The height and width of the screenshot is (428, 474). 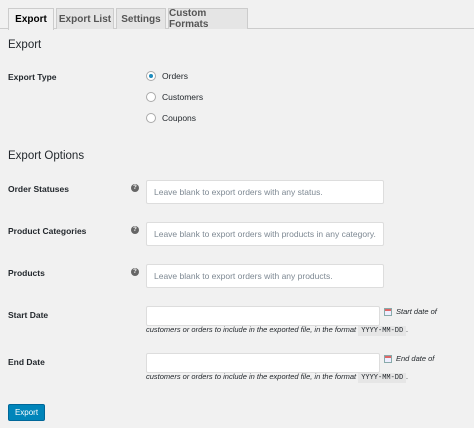 What do you see at coordinates (141, 18) in the screenshot?
I see `tab-settings: Settings` at bounding box center [141, 18].